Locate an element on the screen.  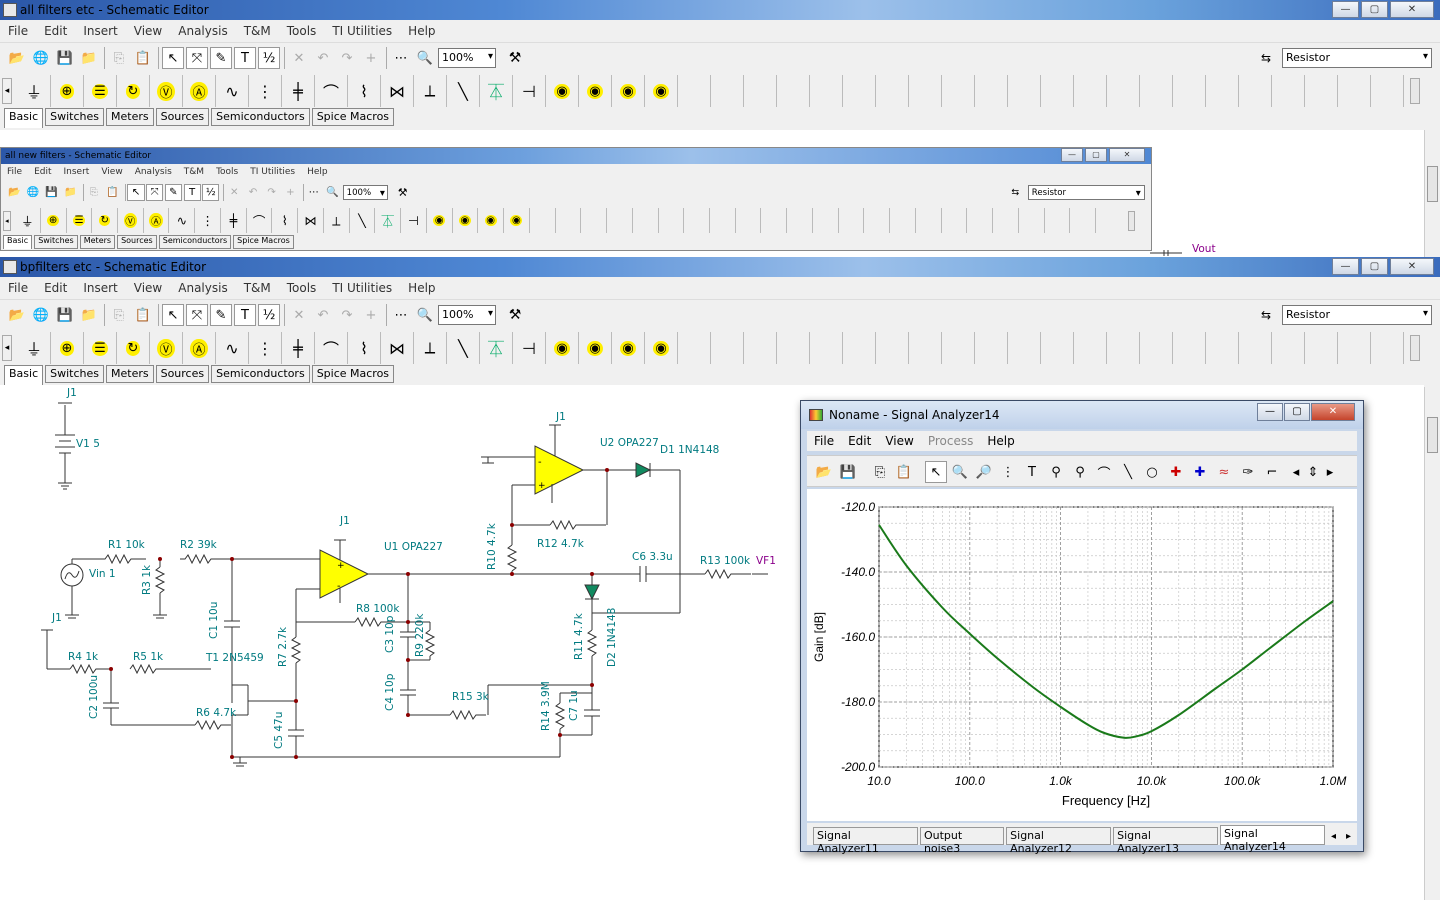
title-bar: all filters etc - Schematic Editor — ▢ ✕ is located at coordinates (720, 10).